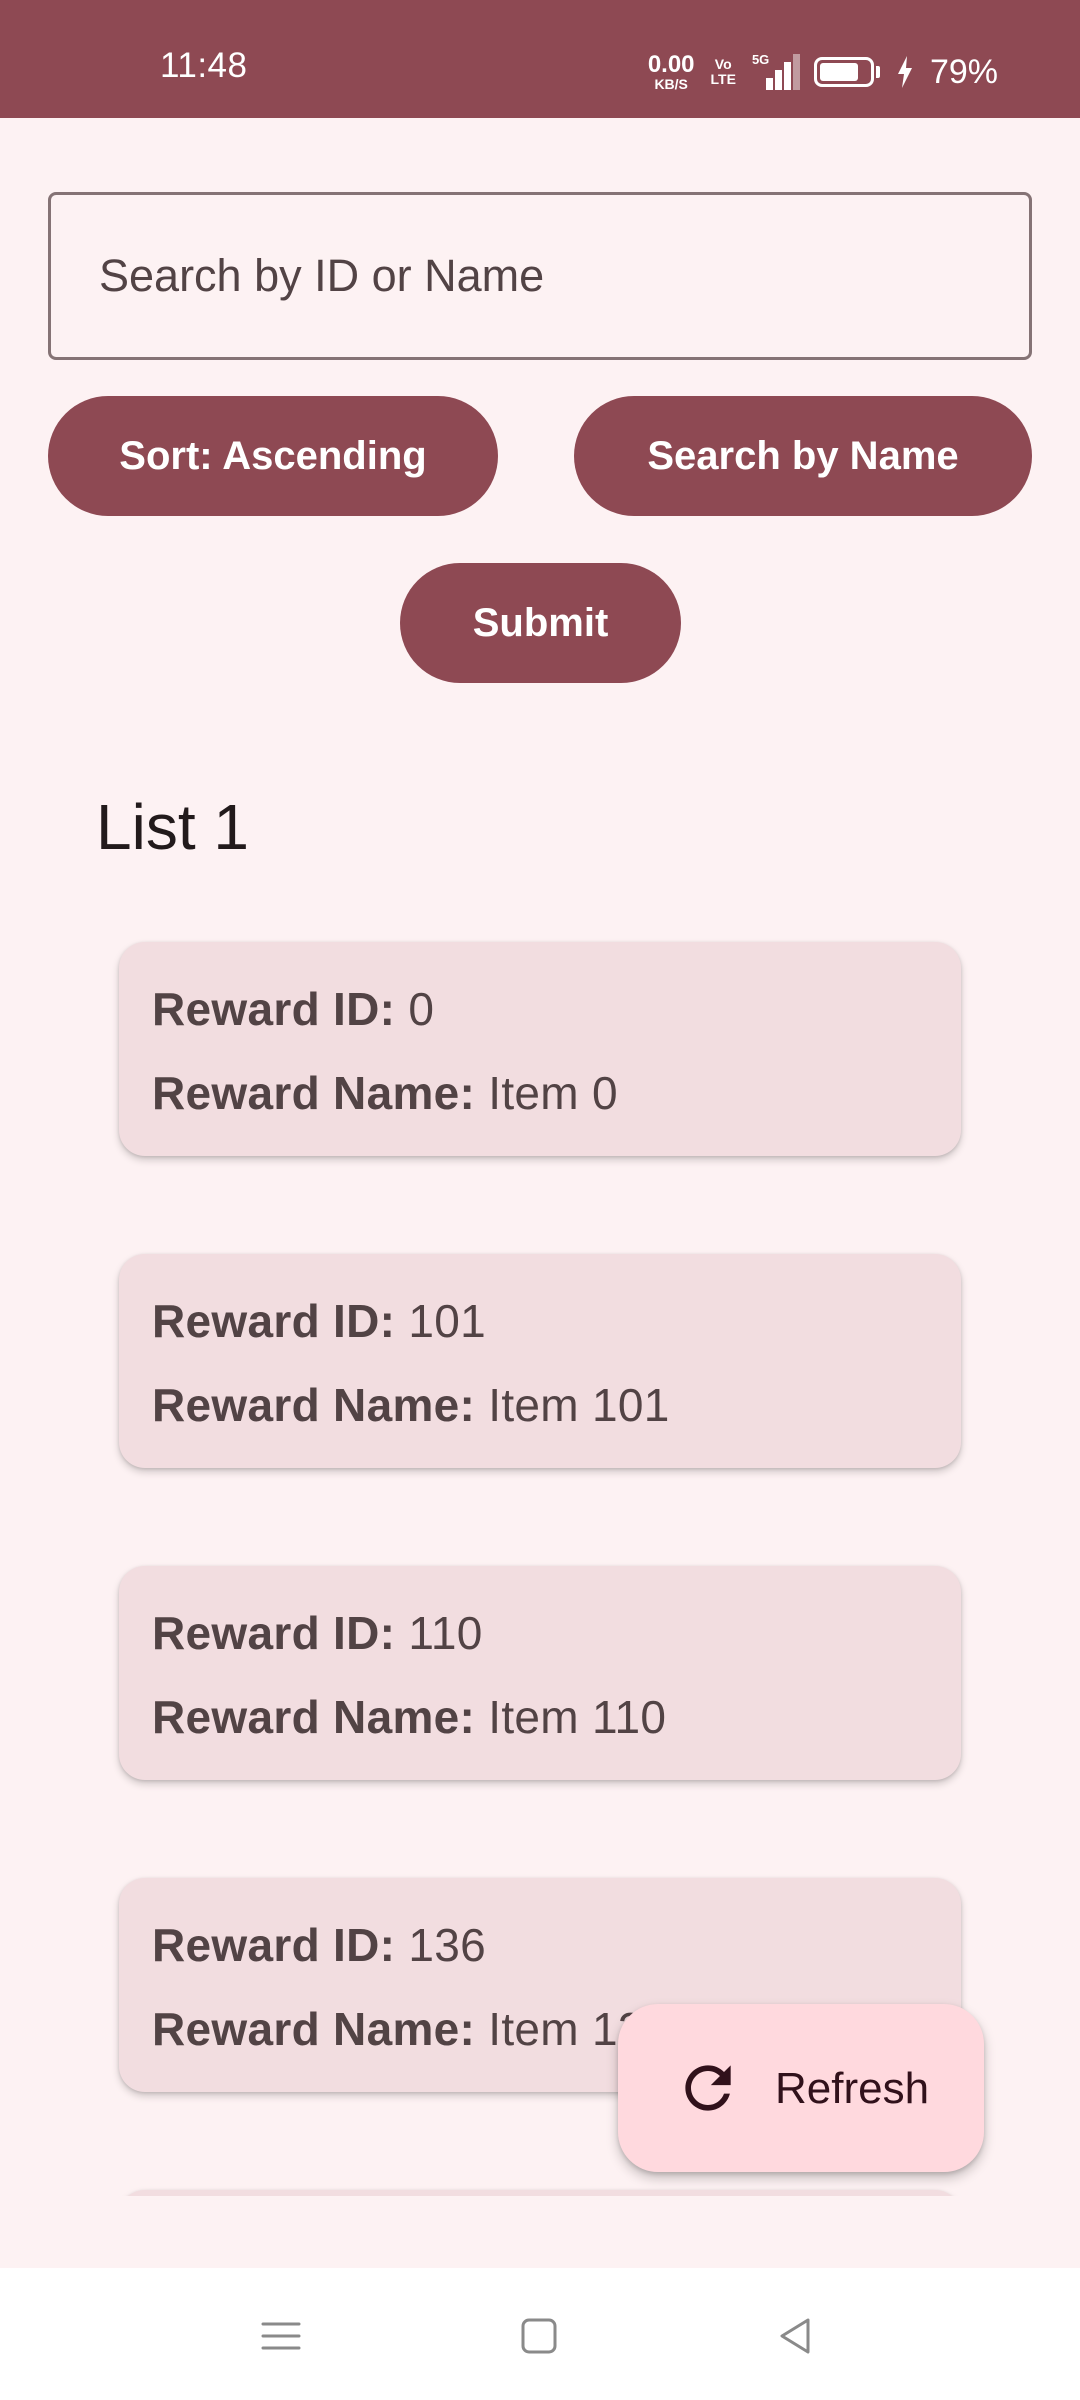 The image size is (1080, 2400). Describe the element at coordinates (846, 72) in the screenshot. I see `battery-icon` at that location.